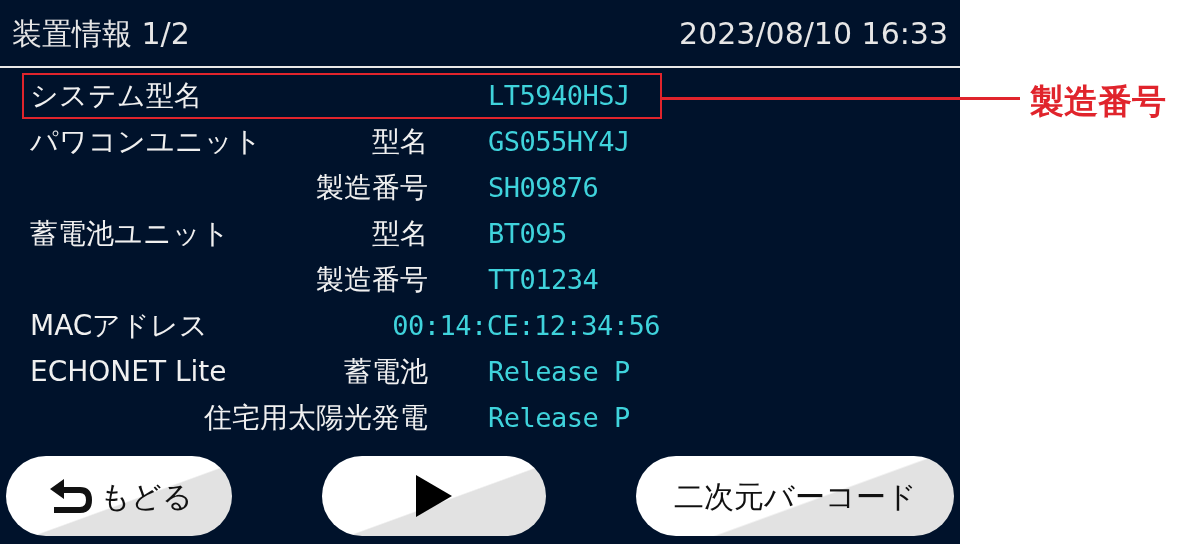 The width and height of the screenshot is (1191, 544). I want to click on field-value: GS055HY4J, so click(559, 141).